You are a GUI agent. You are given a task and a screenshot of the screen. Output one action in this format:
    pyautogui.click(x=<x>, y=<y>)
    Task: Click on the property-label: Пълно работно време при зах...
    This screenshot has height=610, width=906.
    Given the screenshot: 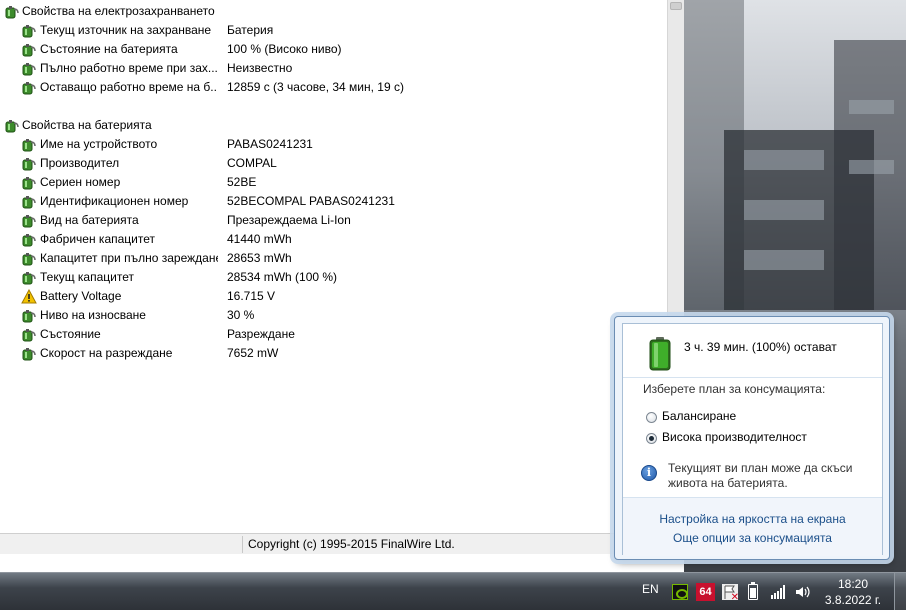 What is the action you would take?
    pyautogui.click(x=129, y=68)
    